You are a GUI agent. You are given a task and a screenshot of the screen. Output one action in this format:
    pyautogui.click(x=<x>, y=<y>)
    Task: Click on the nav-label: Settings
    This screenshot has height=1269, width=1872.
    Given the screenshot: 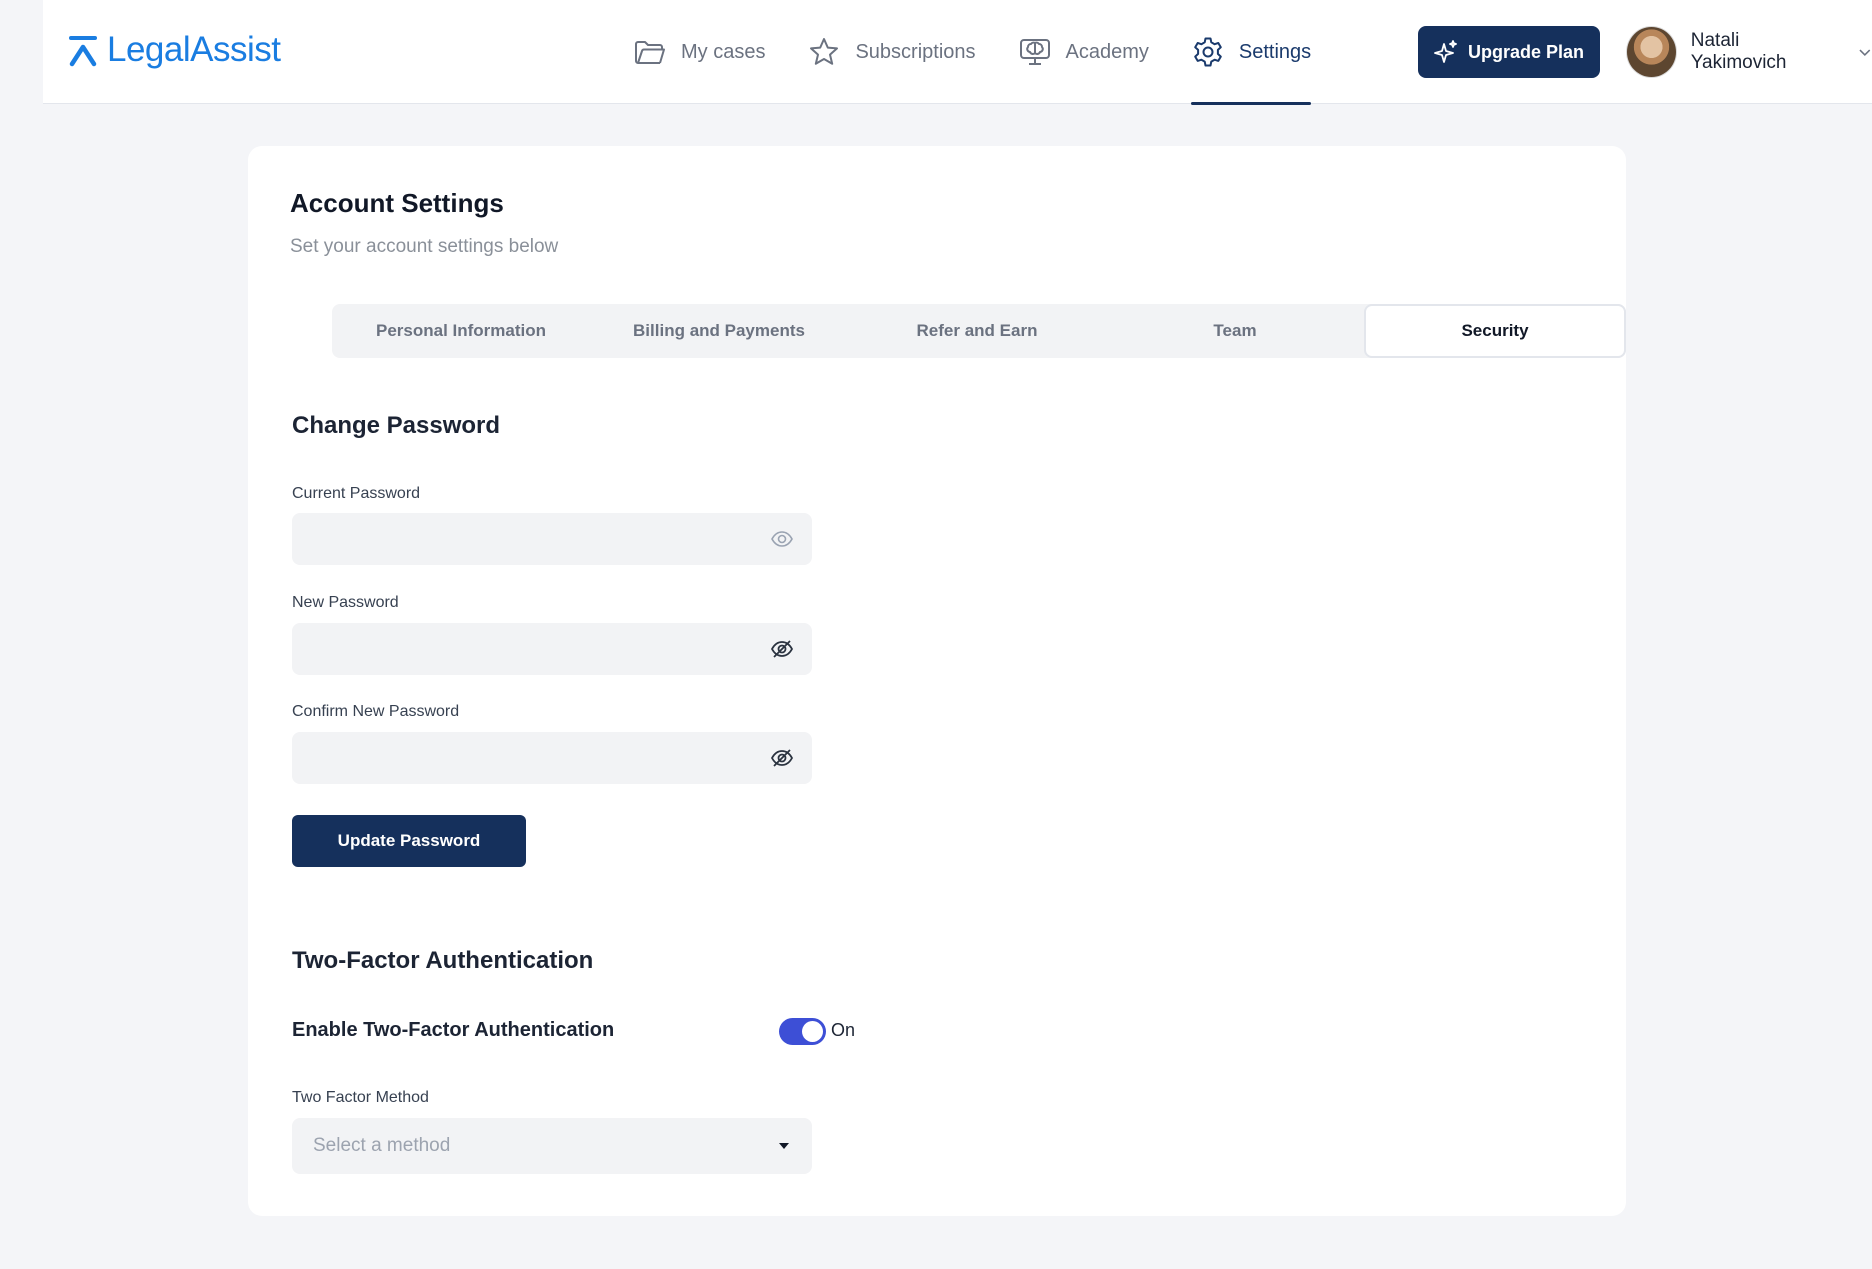 What is the action you would take?
    pyautogui.click(x=1275, y=51)
    